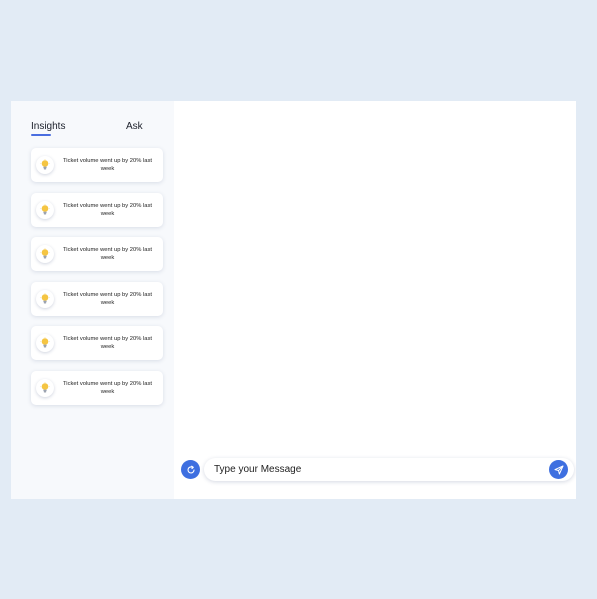 The width and height of the screenshot is (597, 599). I want to click on refresh-button, so click(190, 469).